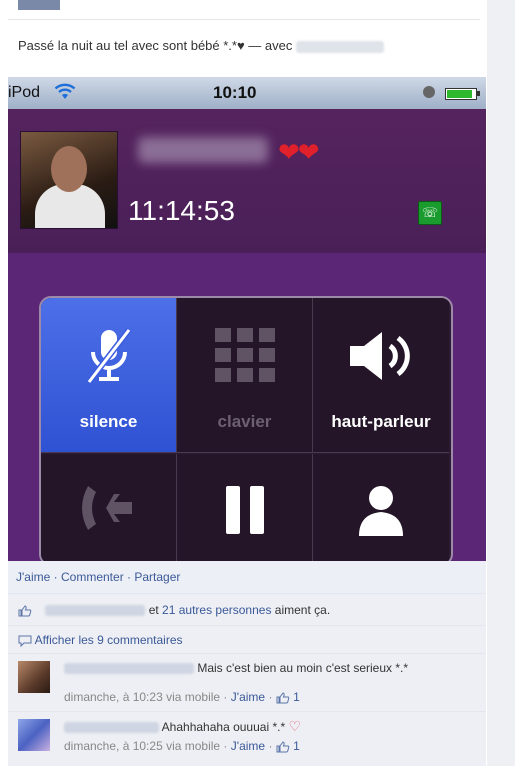 This screenshot has height=766, width=515. I want to click on speaker-button: haut-parleur, so click(381, 375).